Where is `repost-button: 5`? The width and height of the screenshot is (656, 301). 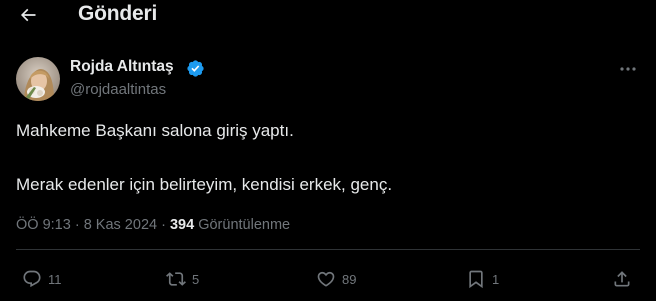 repost-button: 5 is located at coordinates (182, 279).